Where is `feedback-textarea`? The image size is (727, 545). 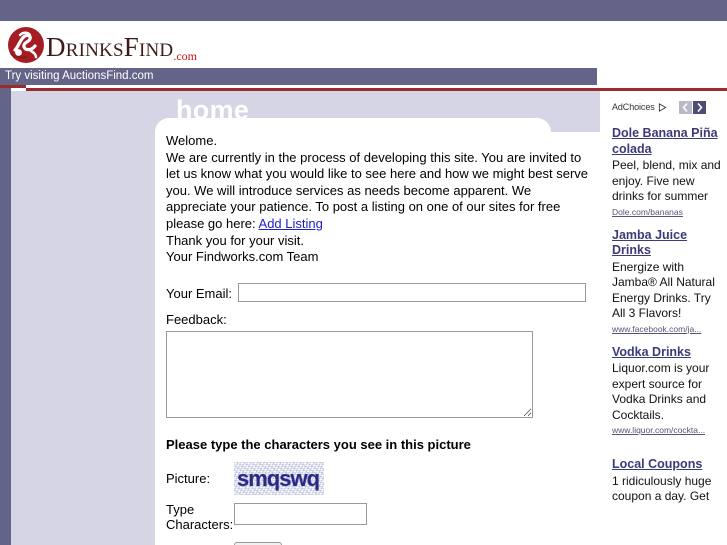
feedback-textarea is located at coordinates (349, 374).